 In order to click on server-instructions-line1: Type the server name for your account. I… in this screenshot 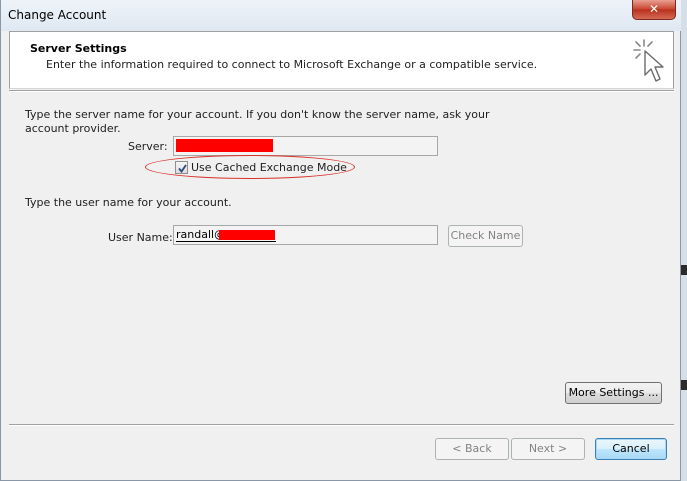, I will do `click(257, 114)`.